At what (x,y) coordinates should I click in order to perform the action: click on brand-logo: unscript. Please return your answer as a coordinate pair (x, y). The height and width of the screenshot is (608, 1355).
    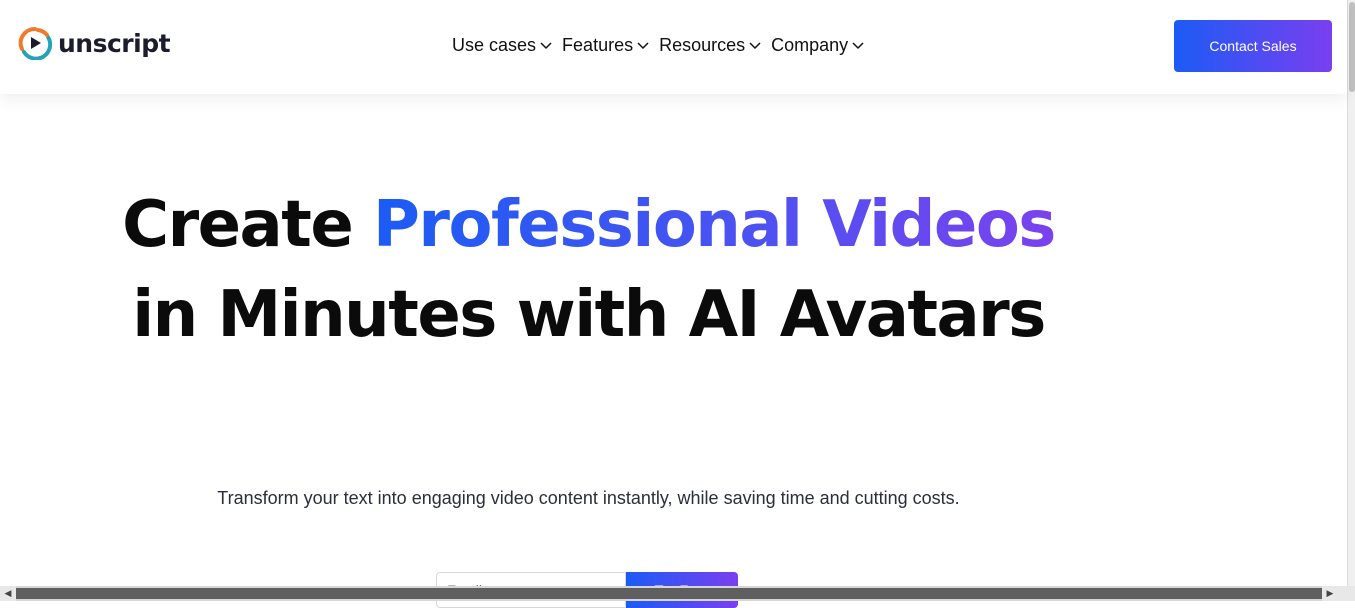
    Looking at the image, I should click on (94, 43).